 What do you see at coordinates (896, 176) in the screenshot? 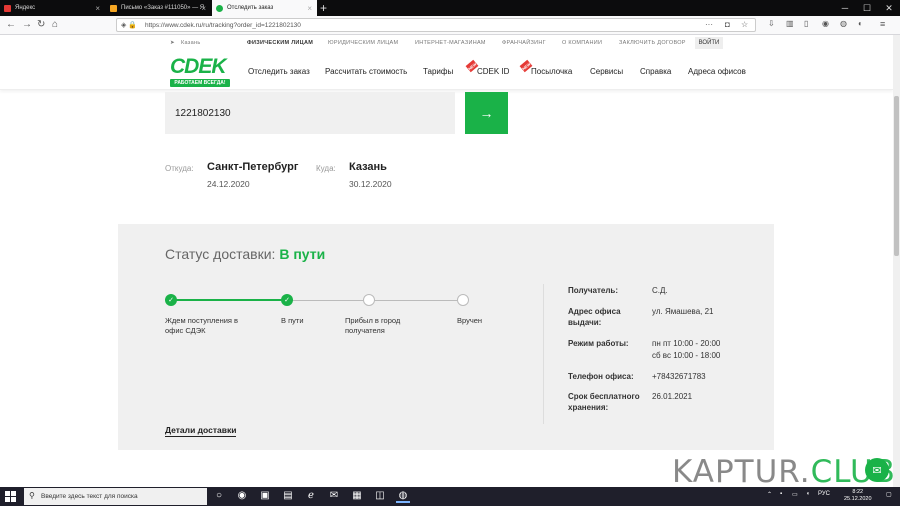
I see `scrollbar-thumb` at bounding box center [896, 176].